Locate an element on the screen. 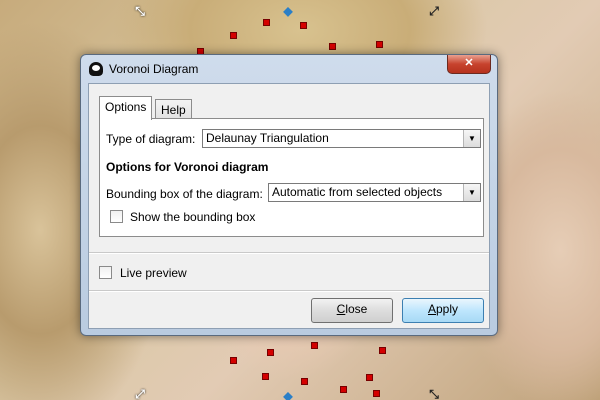 This screenshot has height=400, width=600. type-of-diagram-label: Type of diagram: is located at coordinates (151, 139).